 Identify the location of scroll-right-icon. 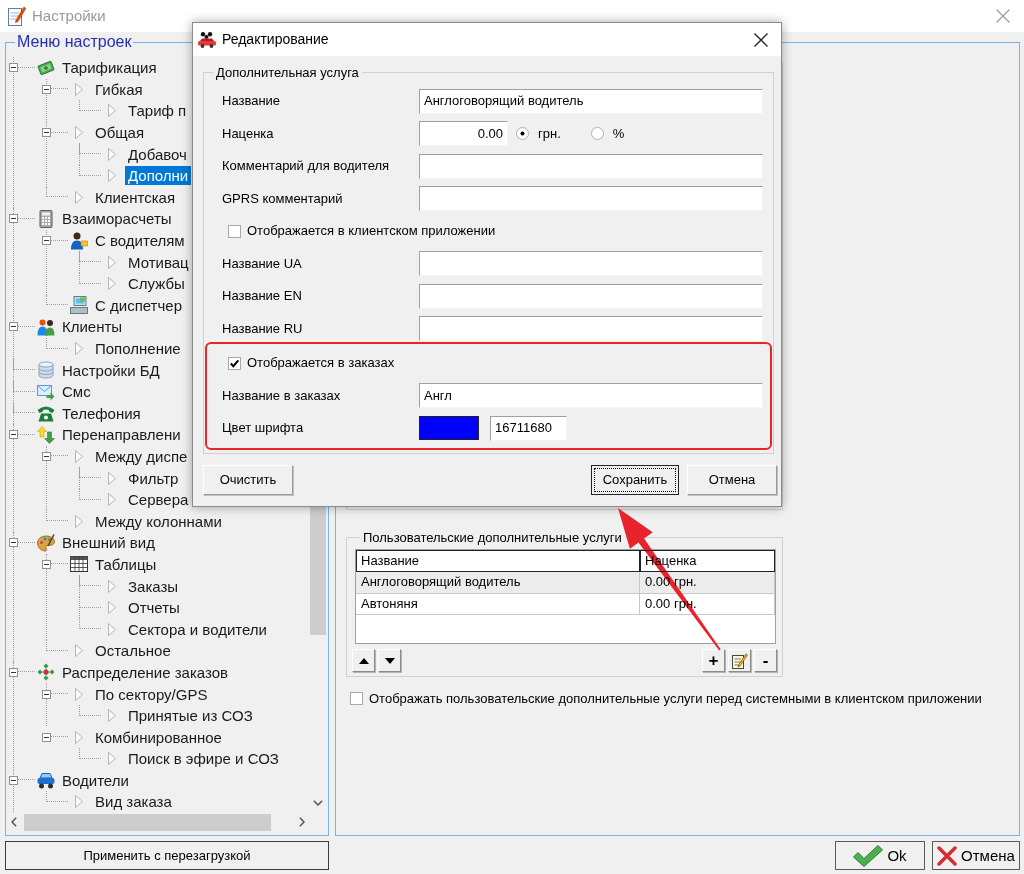
(302, 822).